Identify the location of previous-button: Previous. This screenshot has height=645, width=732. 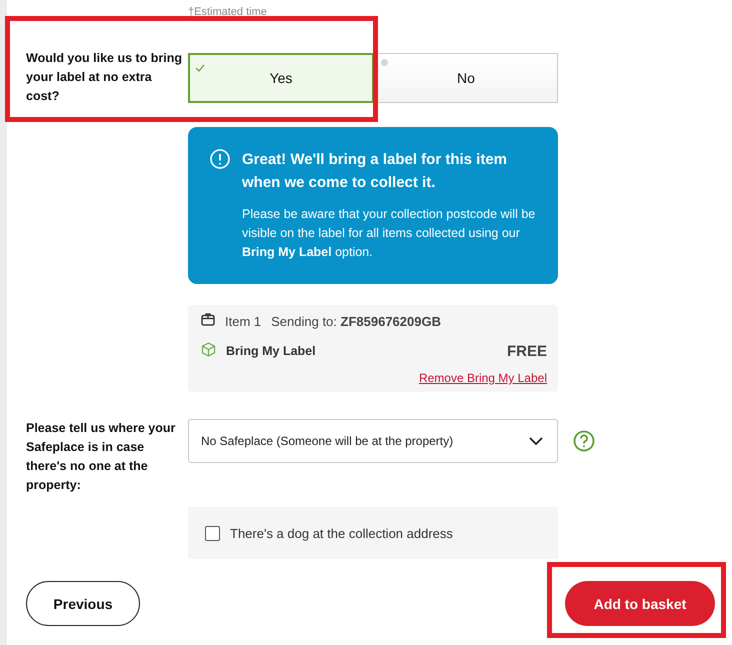
(83, 603).